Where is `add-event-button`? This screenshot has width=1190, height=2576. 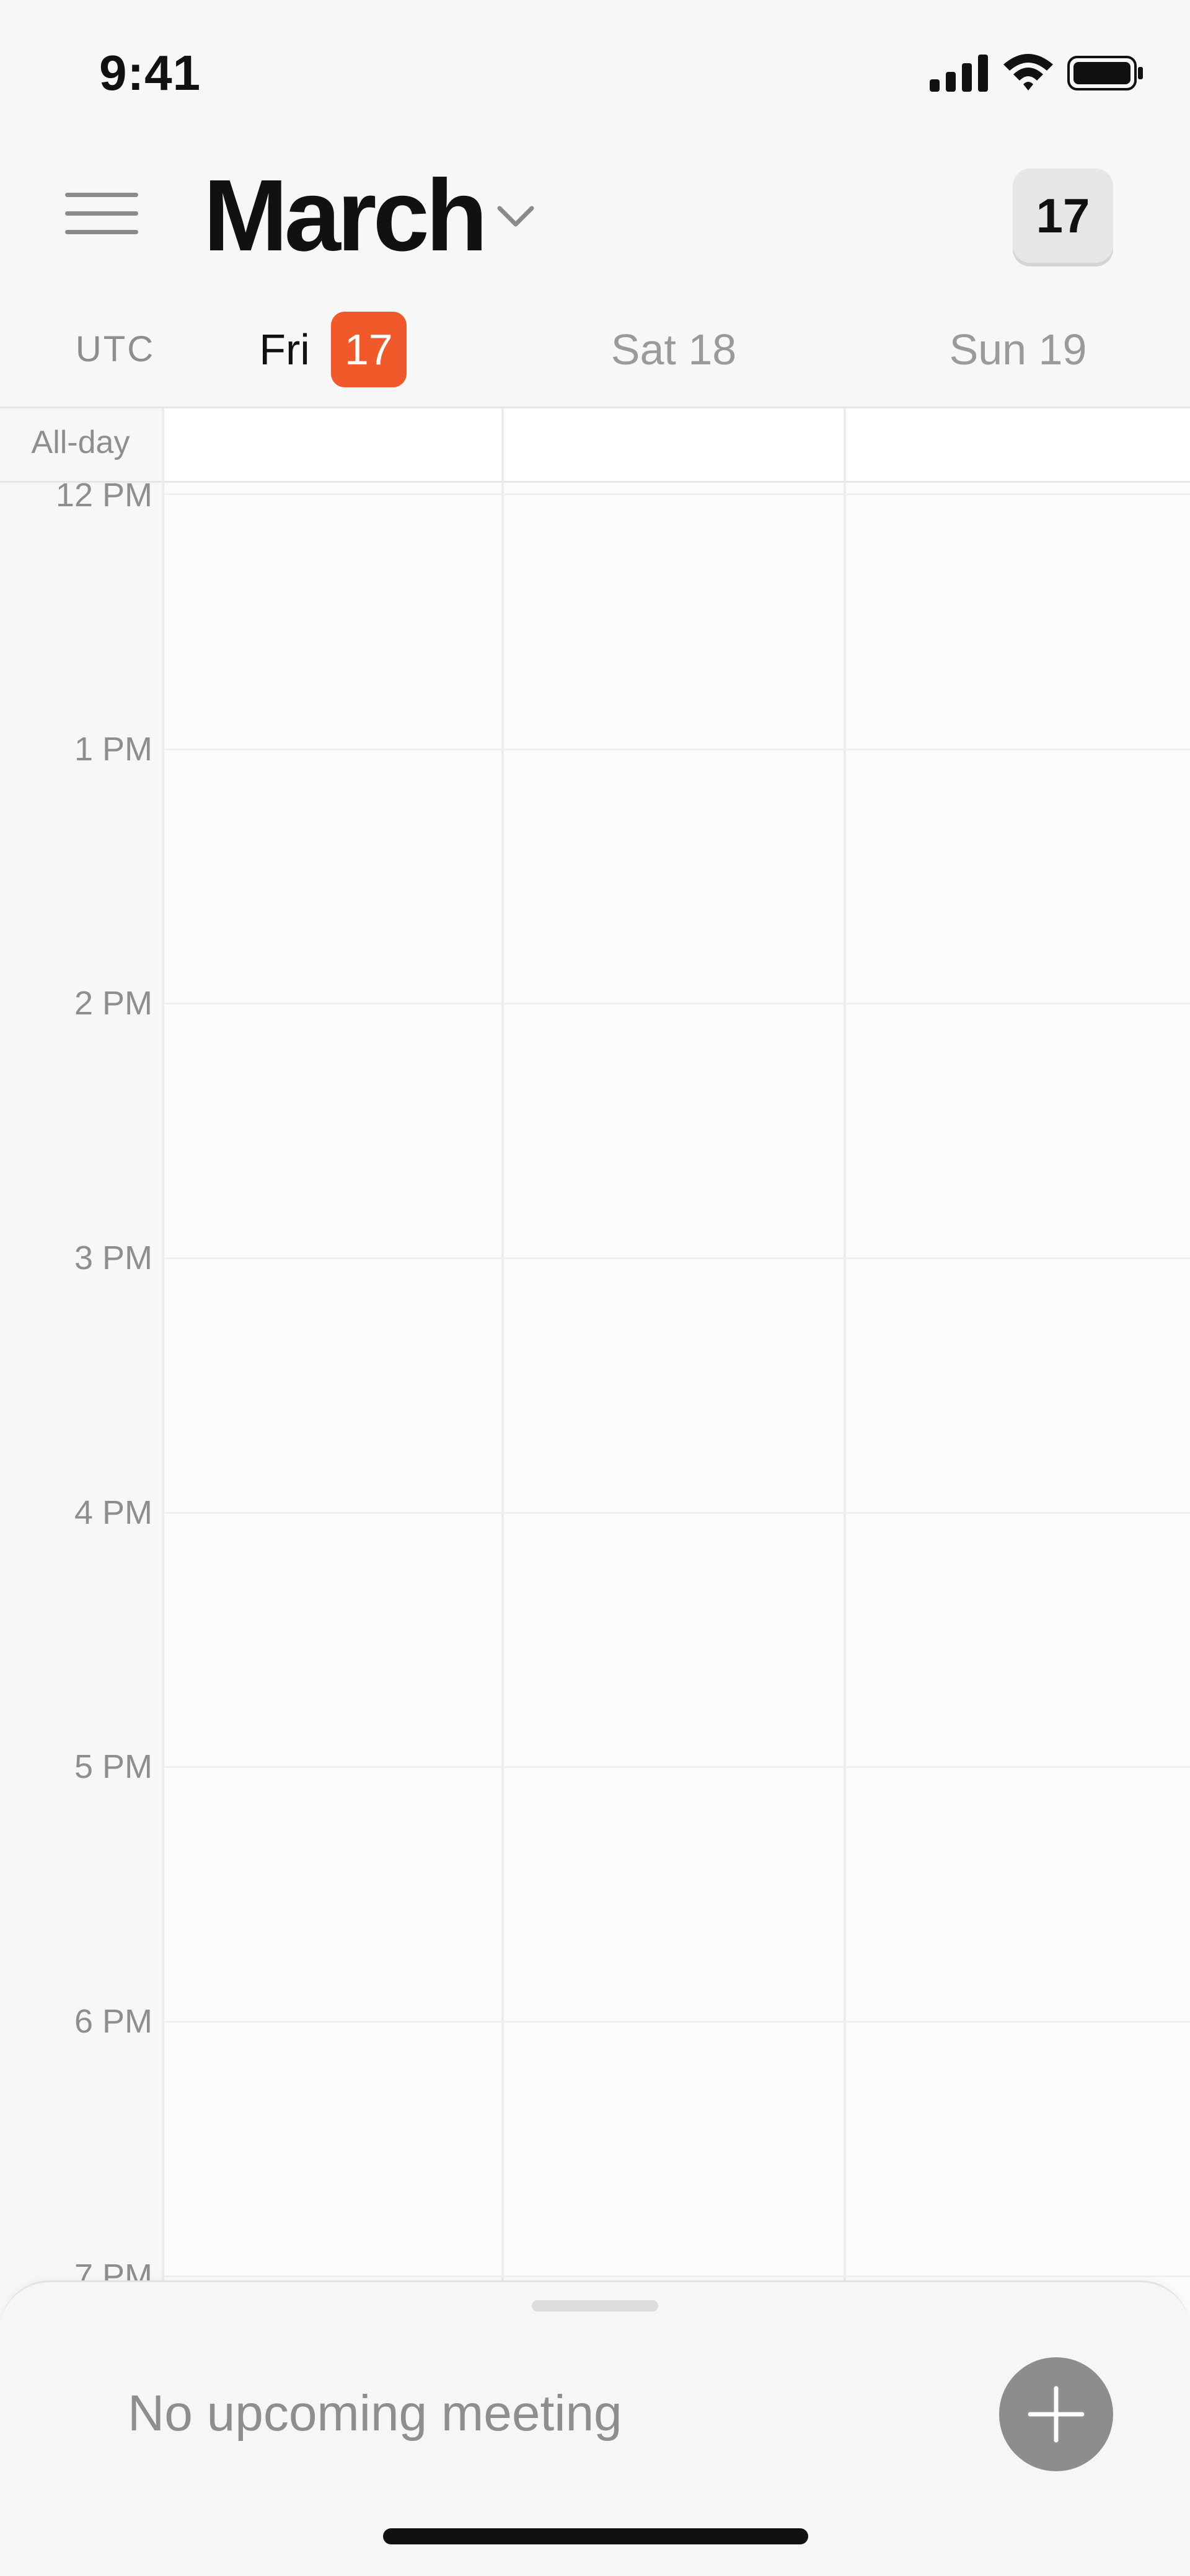 add-event-button is located at coordinates (1056, 2414).